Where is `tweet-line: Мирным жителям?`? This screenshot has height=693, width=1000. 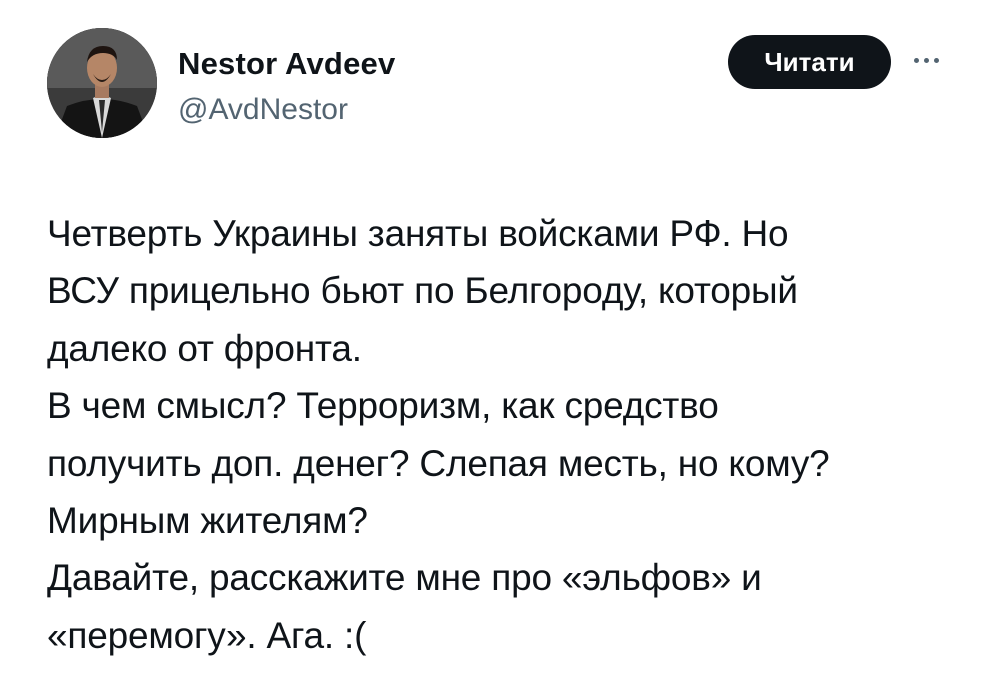
tweet-line: Мирным жителям? is located at coordinates (207, 521).